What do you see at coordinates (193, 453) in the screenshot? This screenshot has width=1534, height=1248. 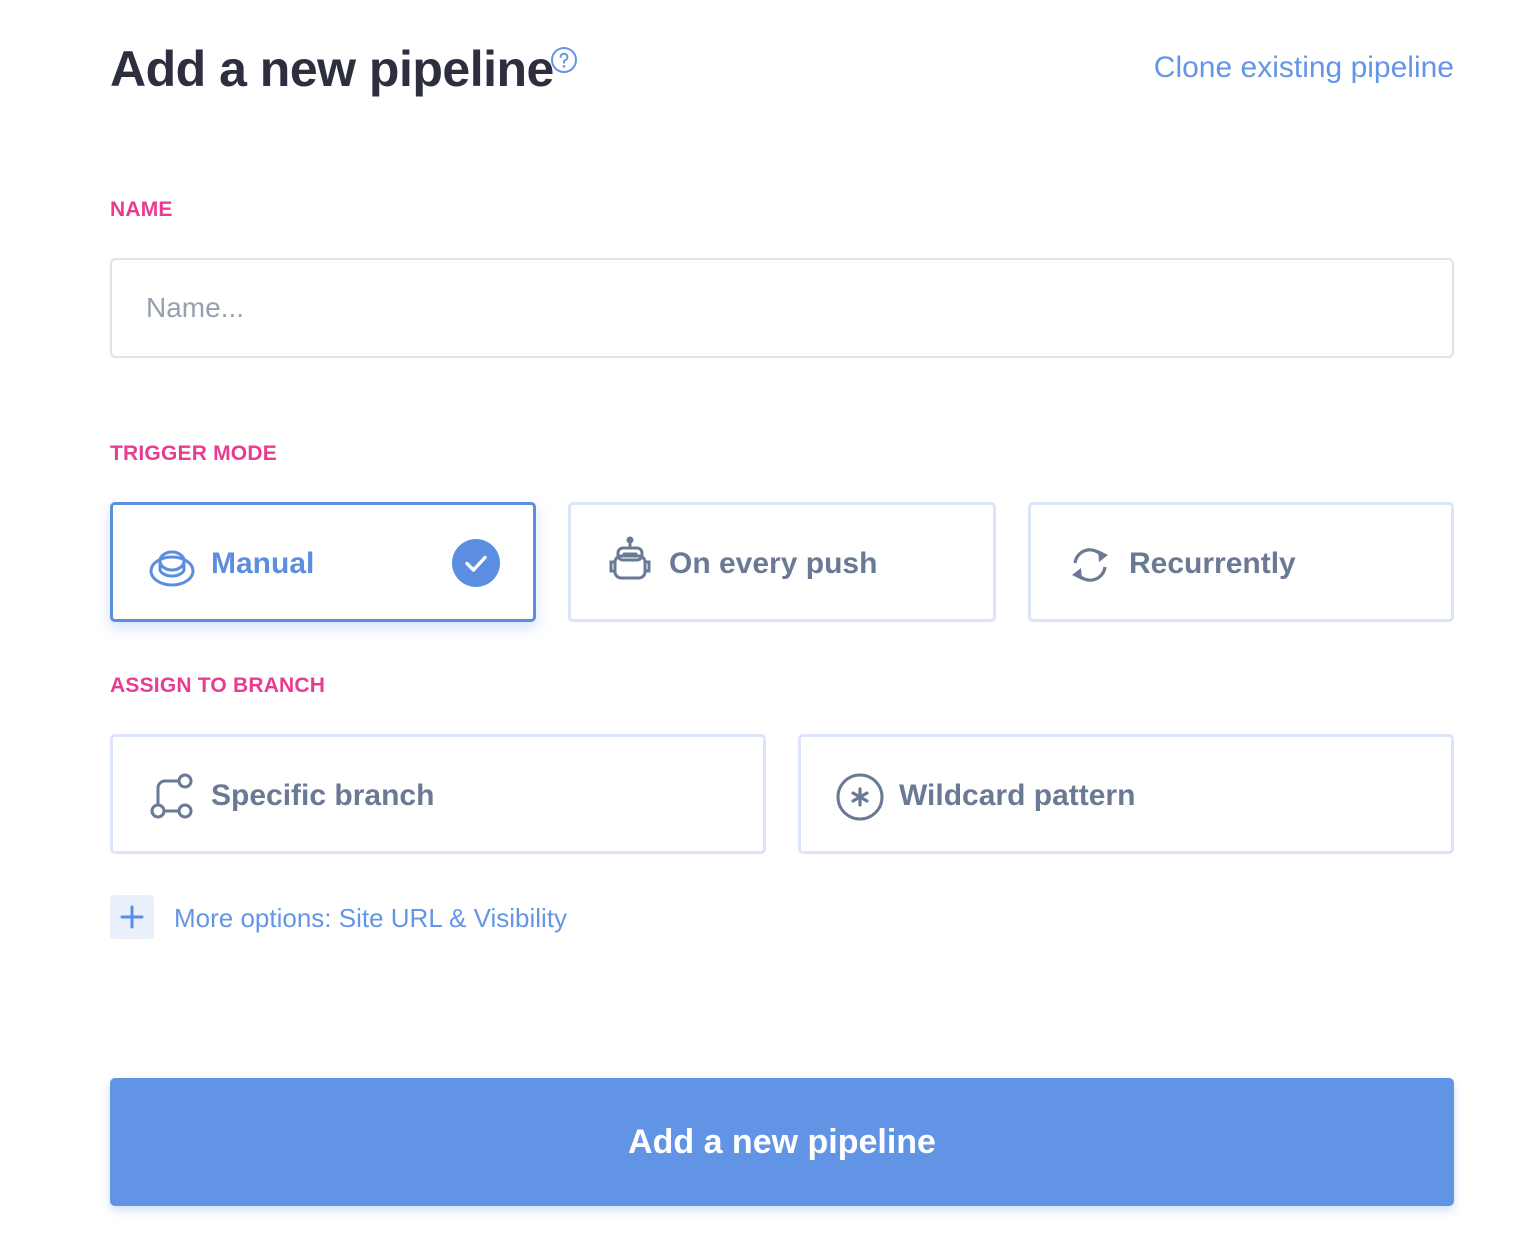 I see `trigger-mode-section-label: TRIGGER MODE` at bounding box center [193, 453].